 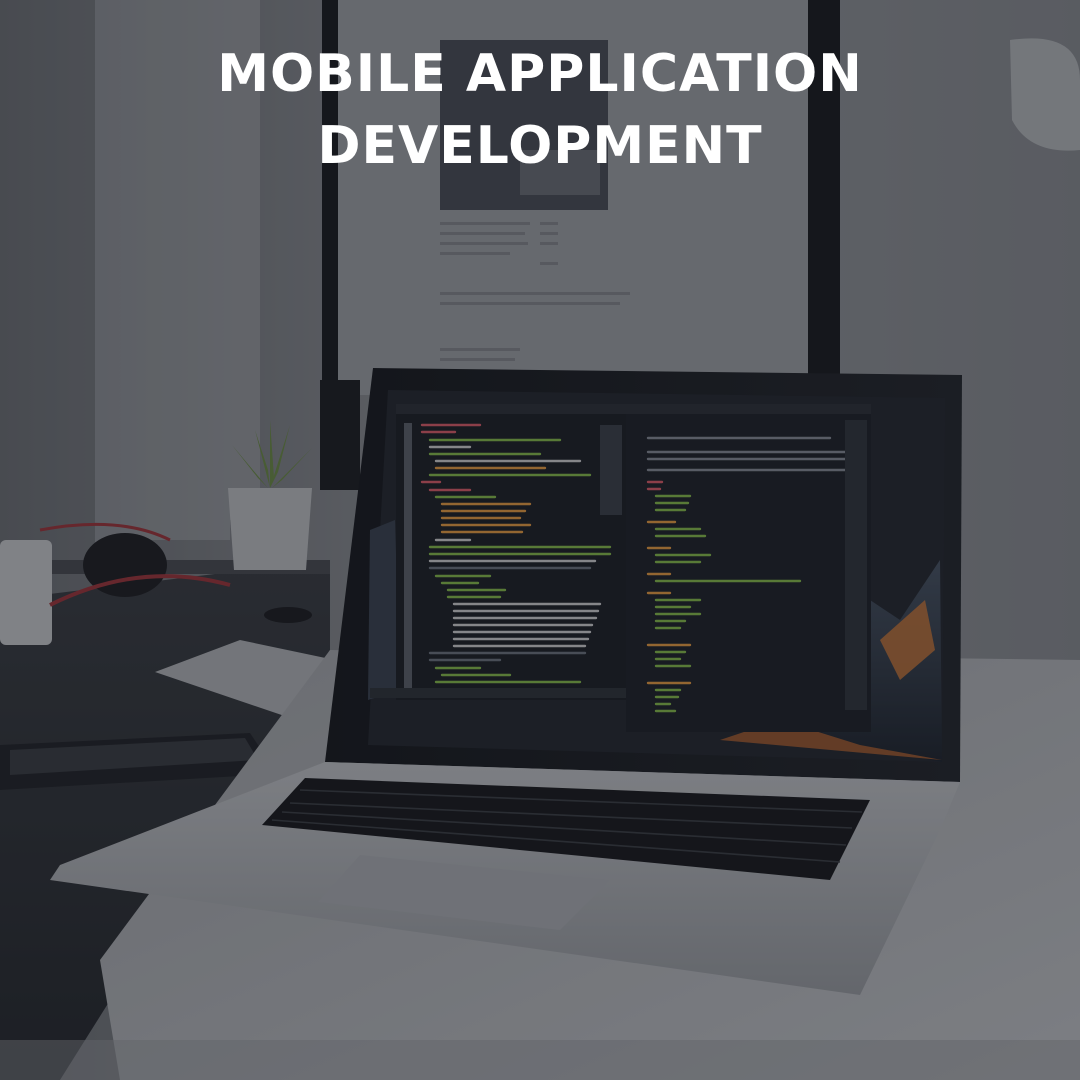 What do you see at coordinates (540, 110) in the screenshot?
I see `headline: MOBILE APPLICATION DEVELOPMENT` at bounding box center [540, 110].